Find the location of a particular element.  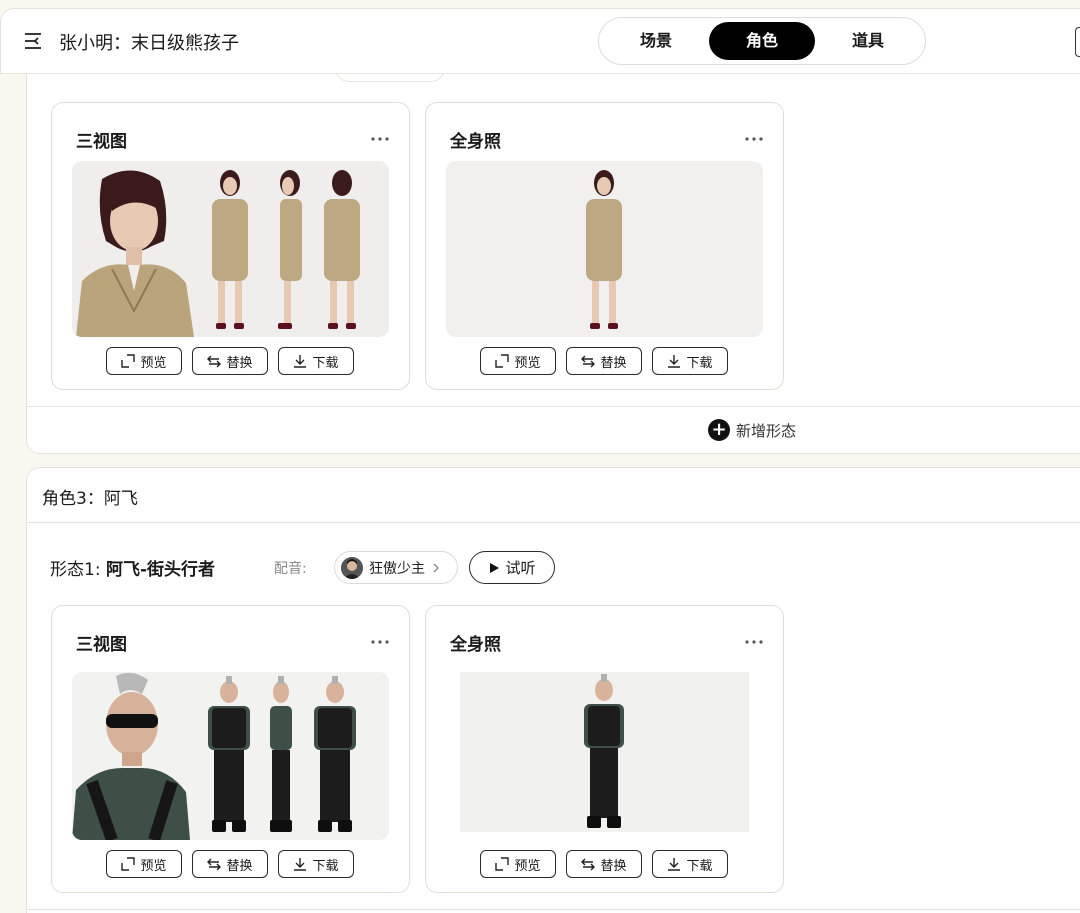

listen-label: 试听 is located at coordinates (520, 568).